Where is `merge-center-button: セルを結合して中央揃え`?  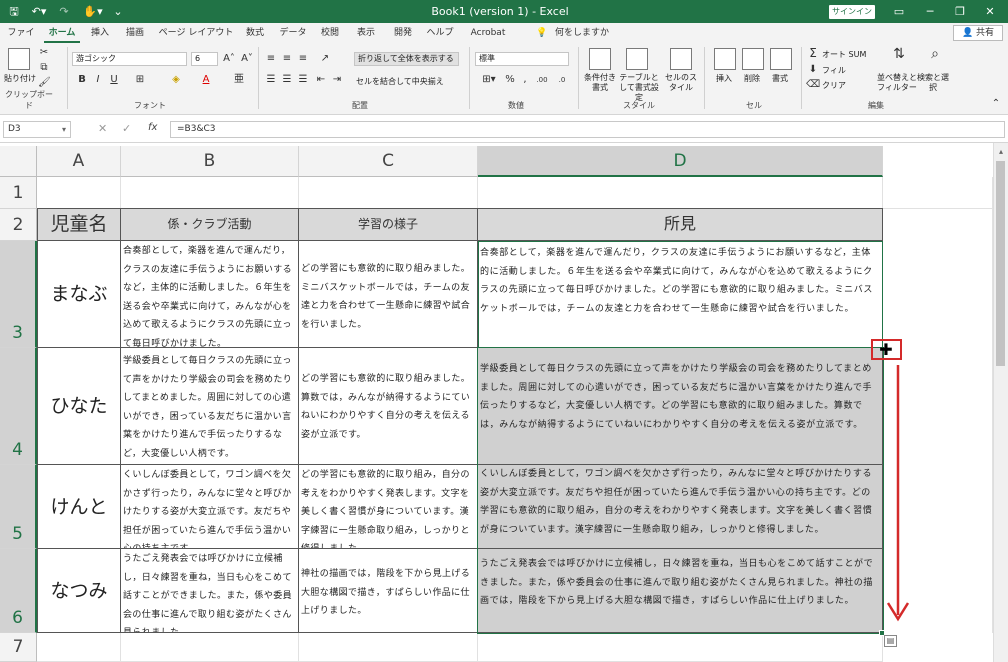
merge-center-button: セルを結合して中央揃え is located at coordinates (400, 81).